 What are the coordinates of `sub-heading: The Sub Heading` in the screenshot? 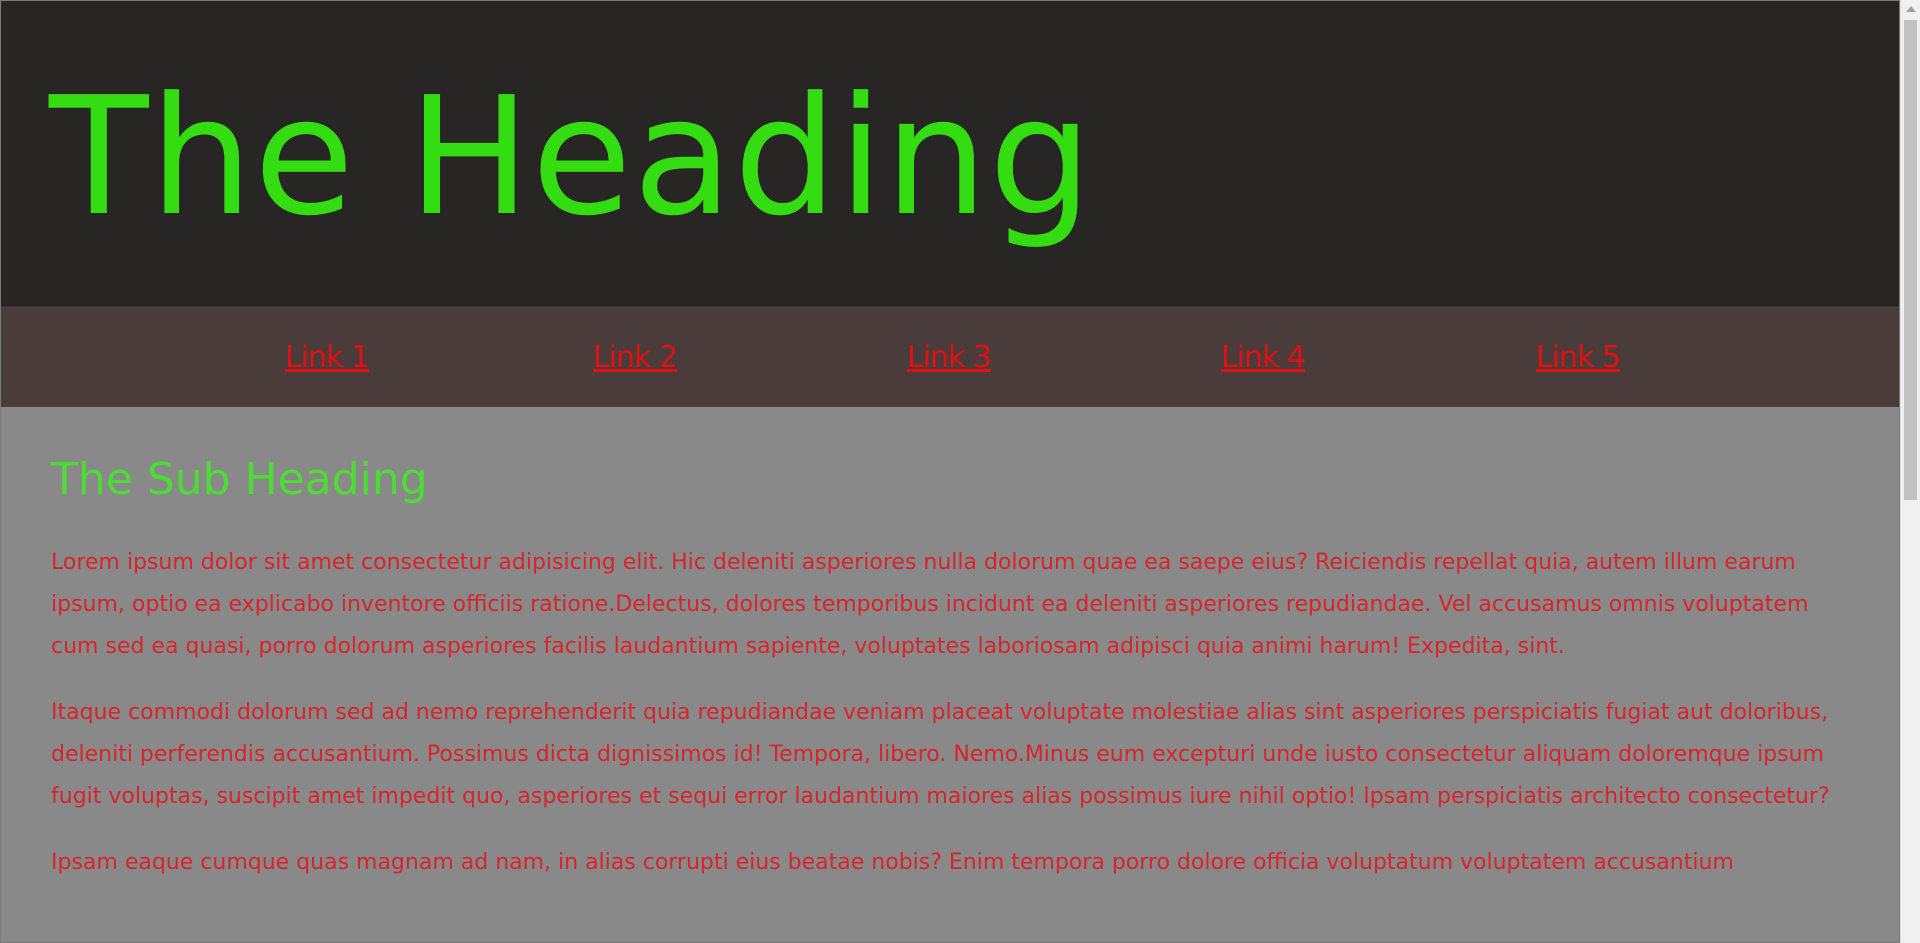 It's located at (239, 479).